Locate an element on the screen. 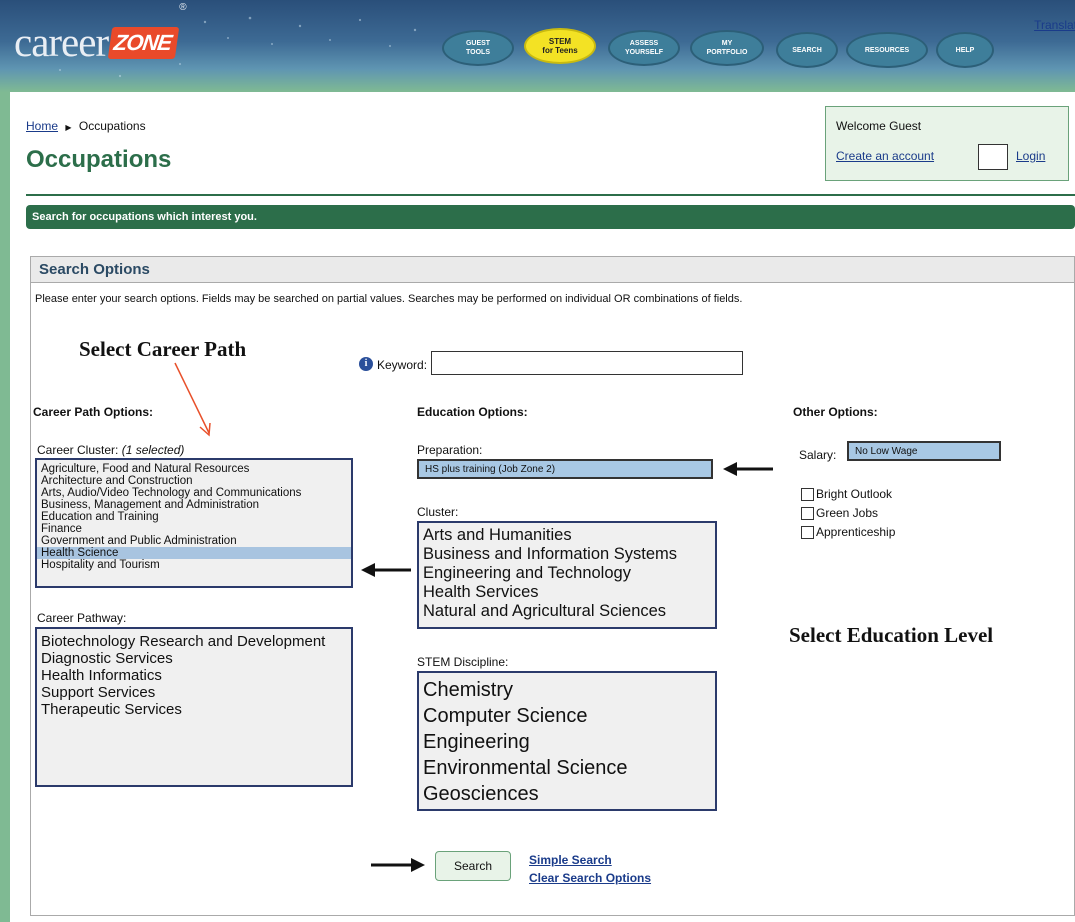 The height and width of the screenshot is (922, 1075). bright-outlook-checkbox: Bright Outlook is located at coordinates (846, 494).